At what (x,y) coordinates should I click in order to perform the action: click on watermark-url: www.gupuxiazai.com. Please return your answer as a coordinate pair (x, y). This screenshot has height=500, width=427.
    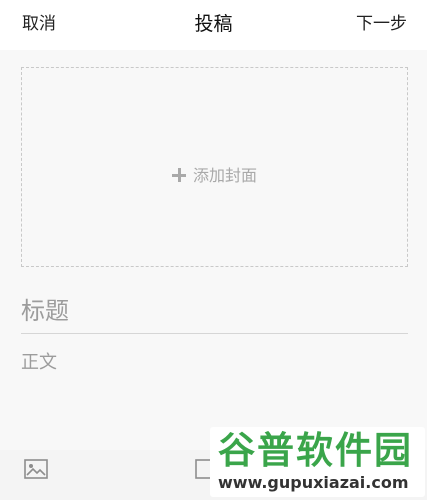
    Looking at the image, I should click on (313, 482).